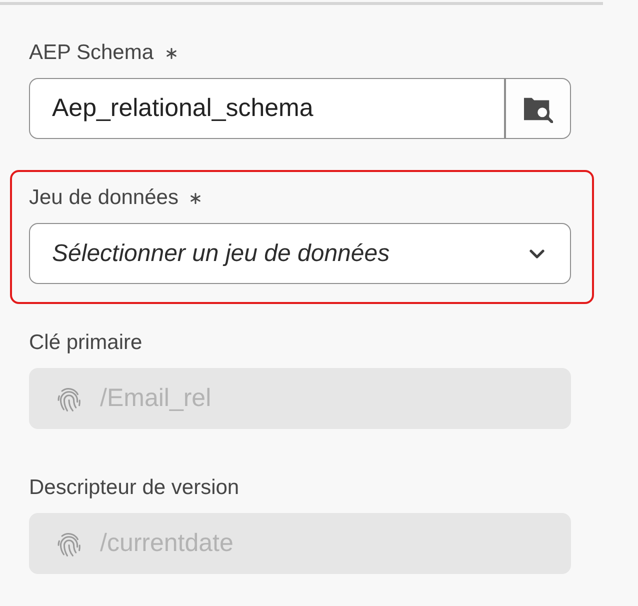  What do you see at coordinates (85, 343) in the screenshot?
I see `field-label: Clé primaire` at bounding box center [85, 343].